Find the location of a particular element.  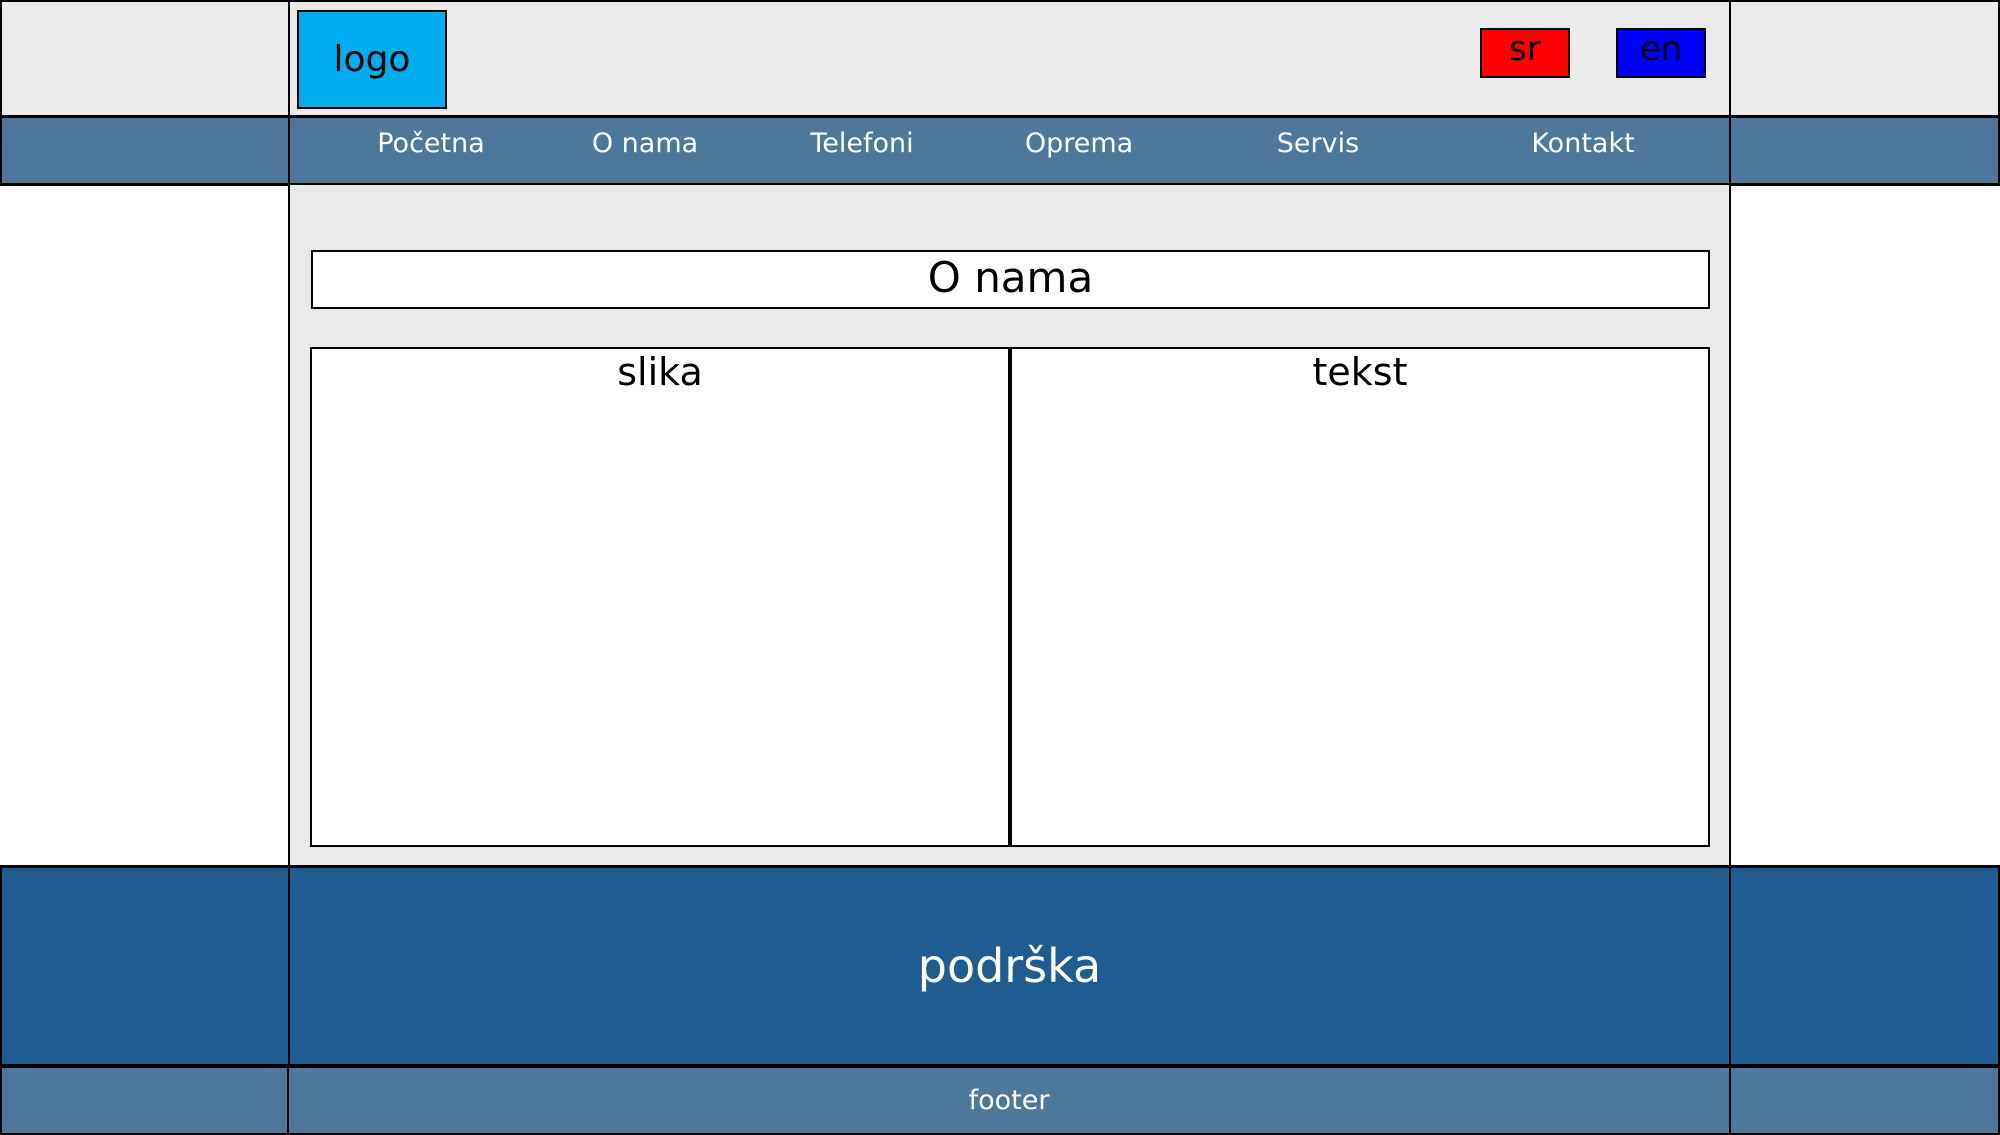

page-title: O nama is located at coordinates (1010, 279).